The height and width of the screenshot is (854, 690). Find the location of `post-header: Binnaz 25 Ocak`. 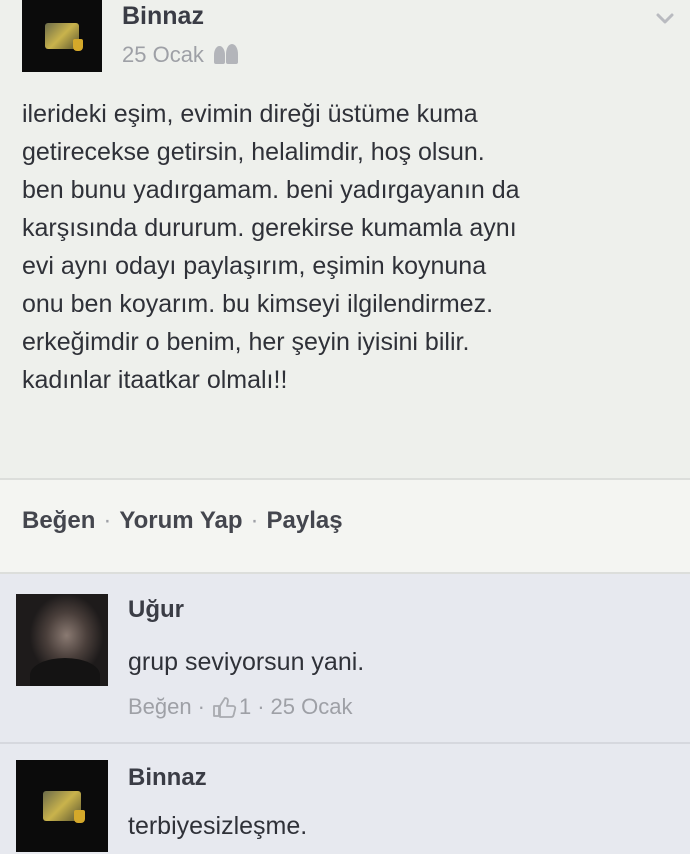

post-header: Binnaz 25 Ocak is located at coordinates (345, 45).